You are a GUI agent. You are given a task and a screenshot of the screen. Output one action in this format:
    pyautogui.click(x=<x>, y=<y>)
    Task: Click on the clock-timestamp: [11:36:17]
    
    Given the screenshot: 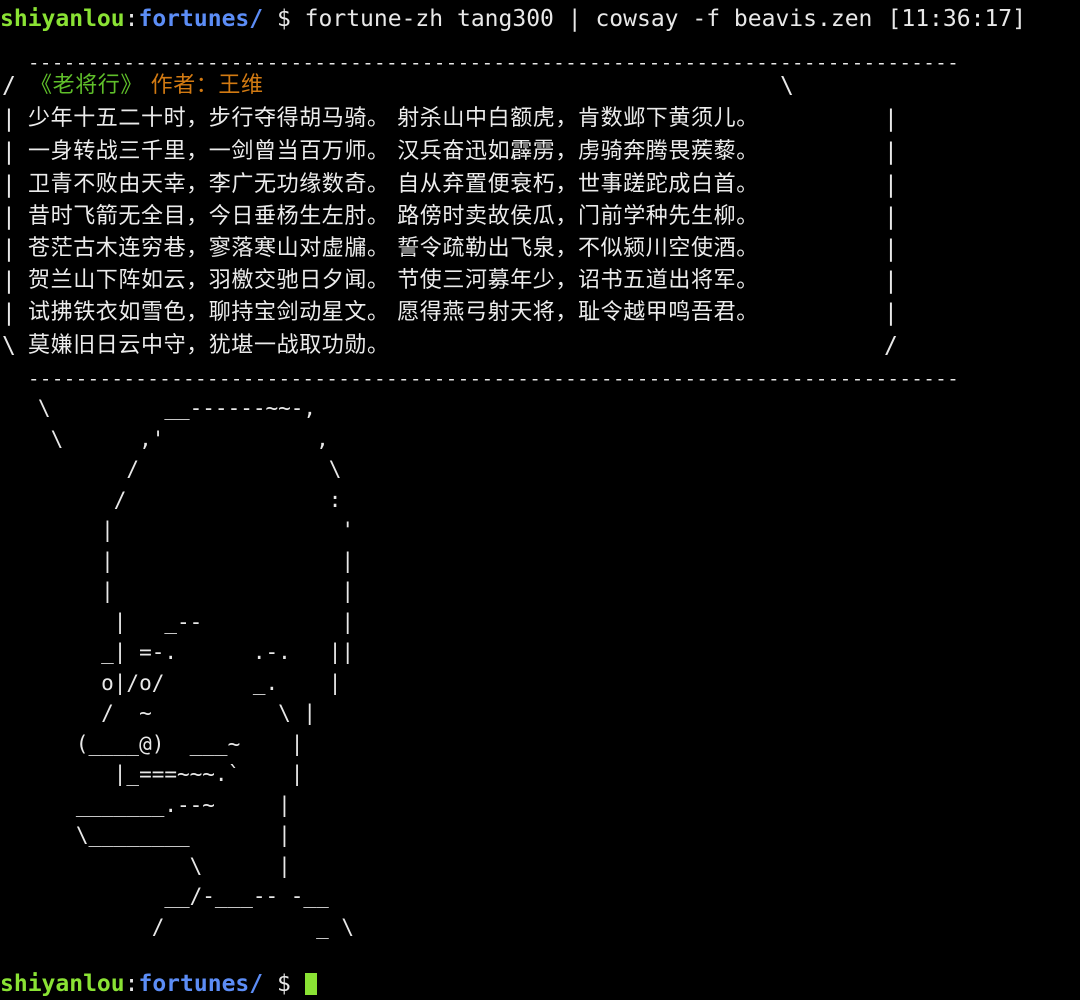 What is the action you would take?
    pyautogui.click(x=956, y=19)
    